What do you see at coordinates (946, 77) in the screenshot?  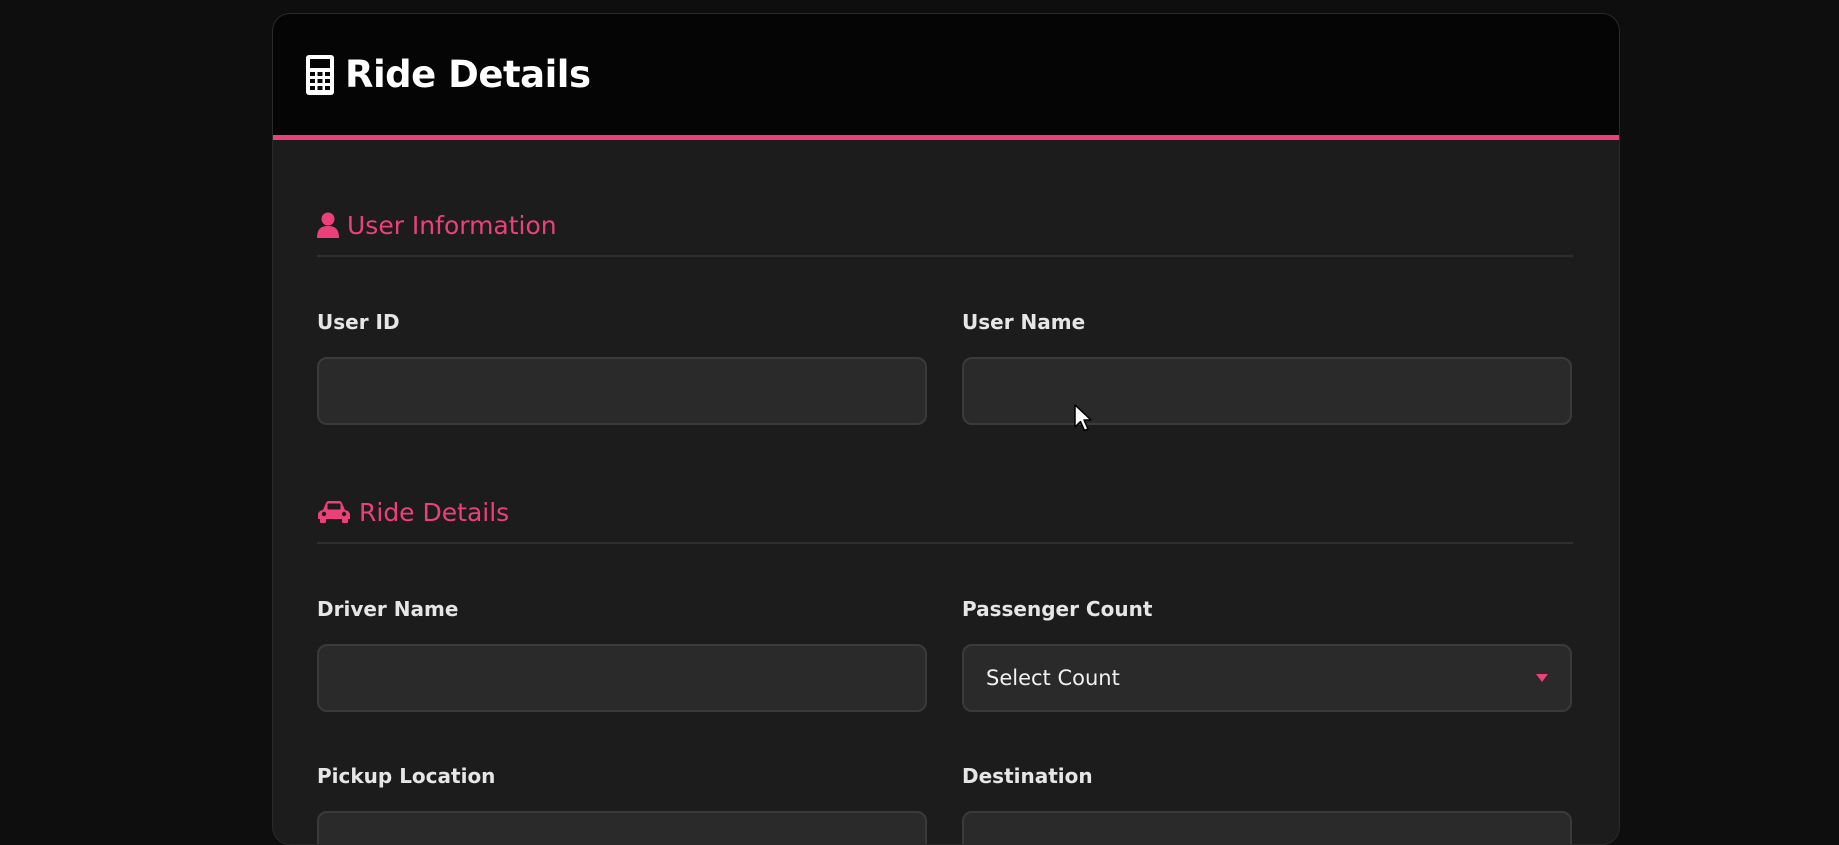 I see `card-header: Ride Details` at bounding box center [946, 77].